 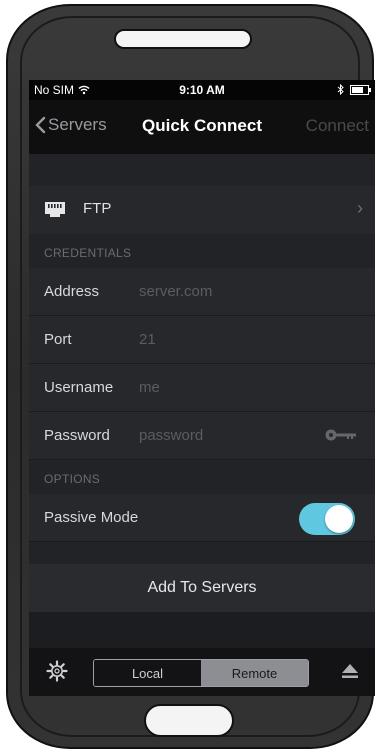 I want to click on bluetooth-icon, so click(x=340, y=89).